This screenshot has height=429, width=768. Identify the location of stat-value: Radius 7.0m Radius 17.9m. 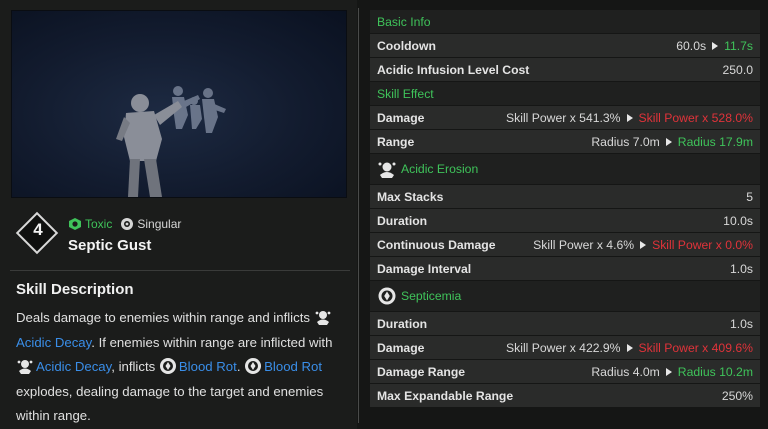
(672, 142).